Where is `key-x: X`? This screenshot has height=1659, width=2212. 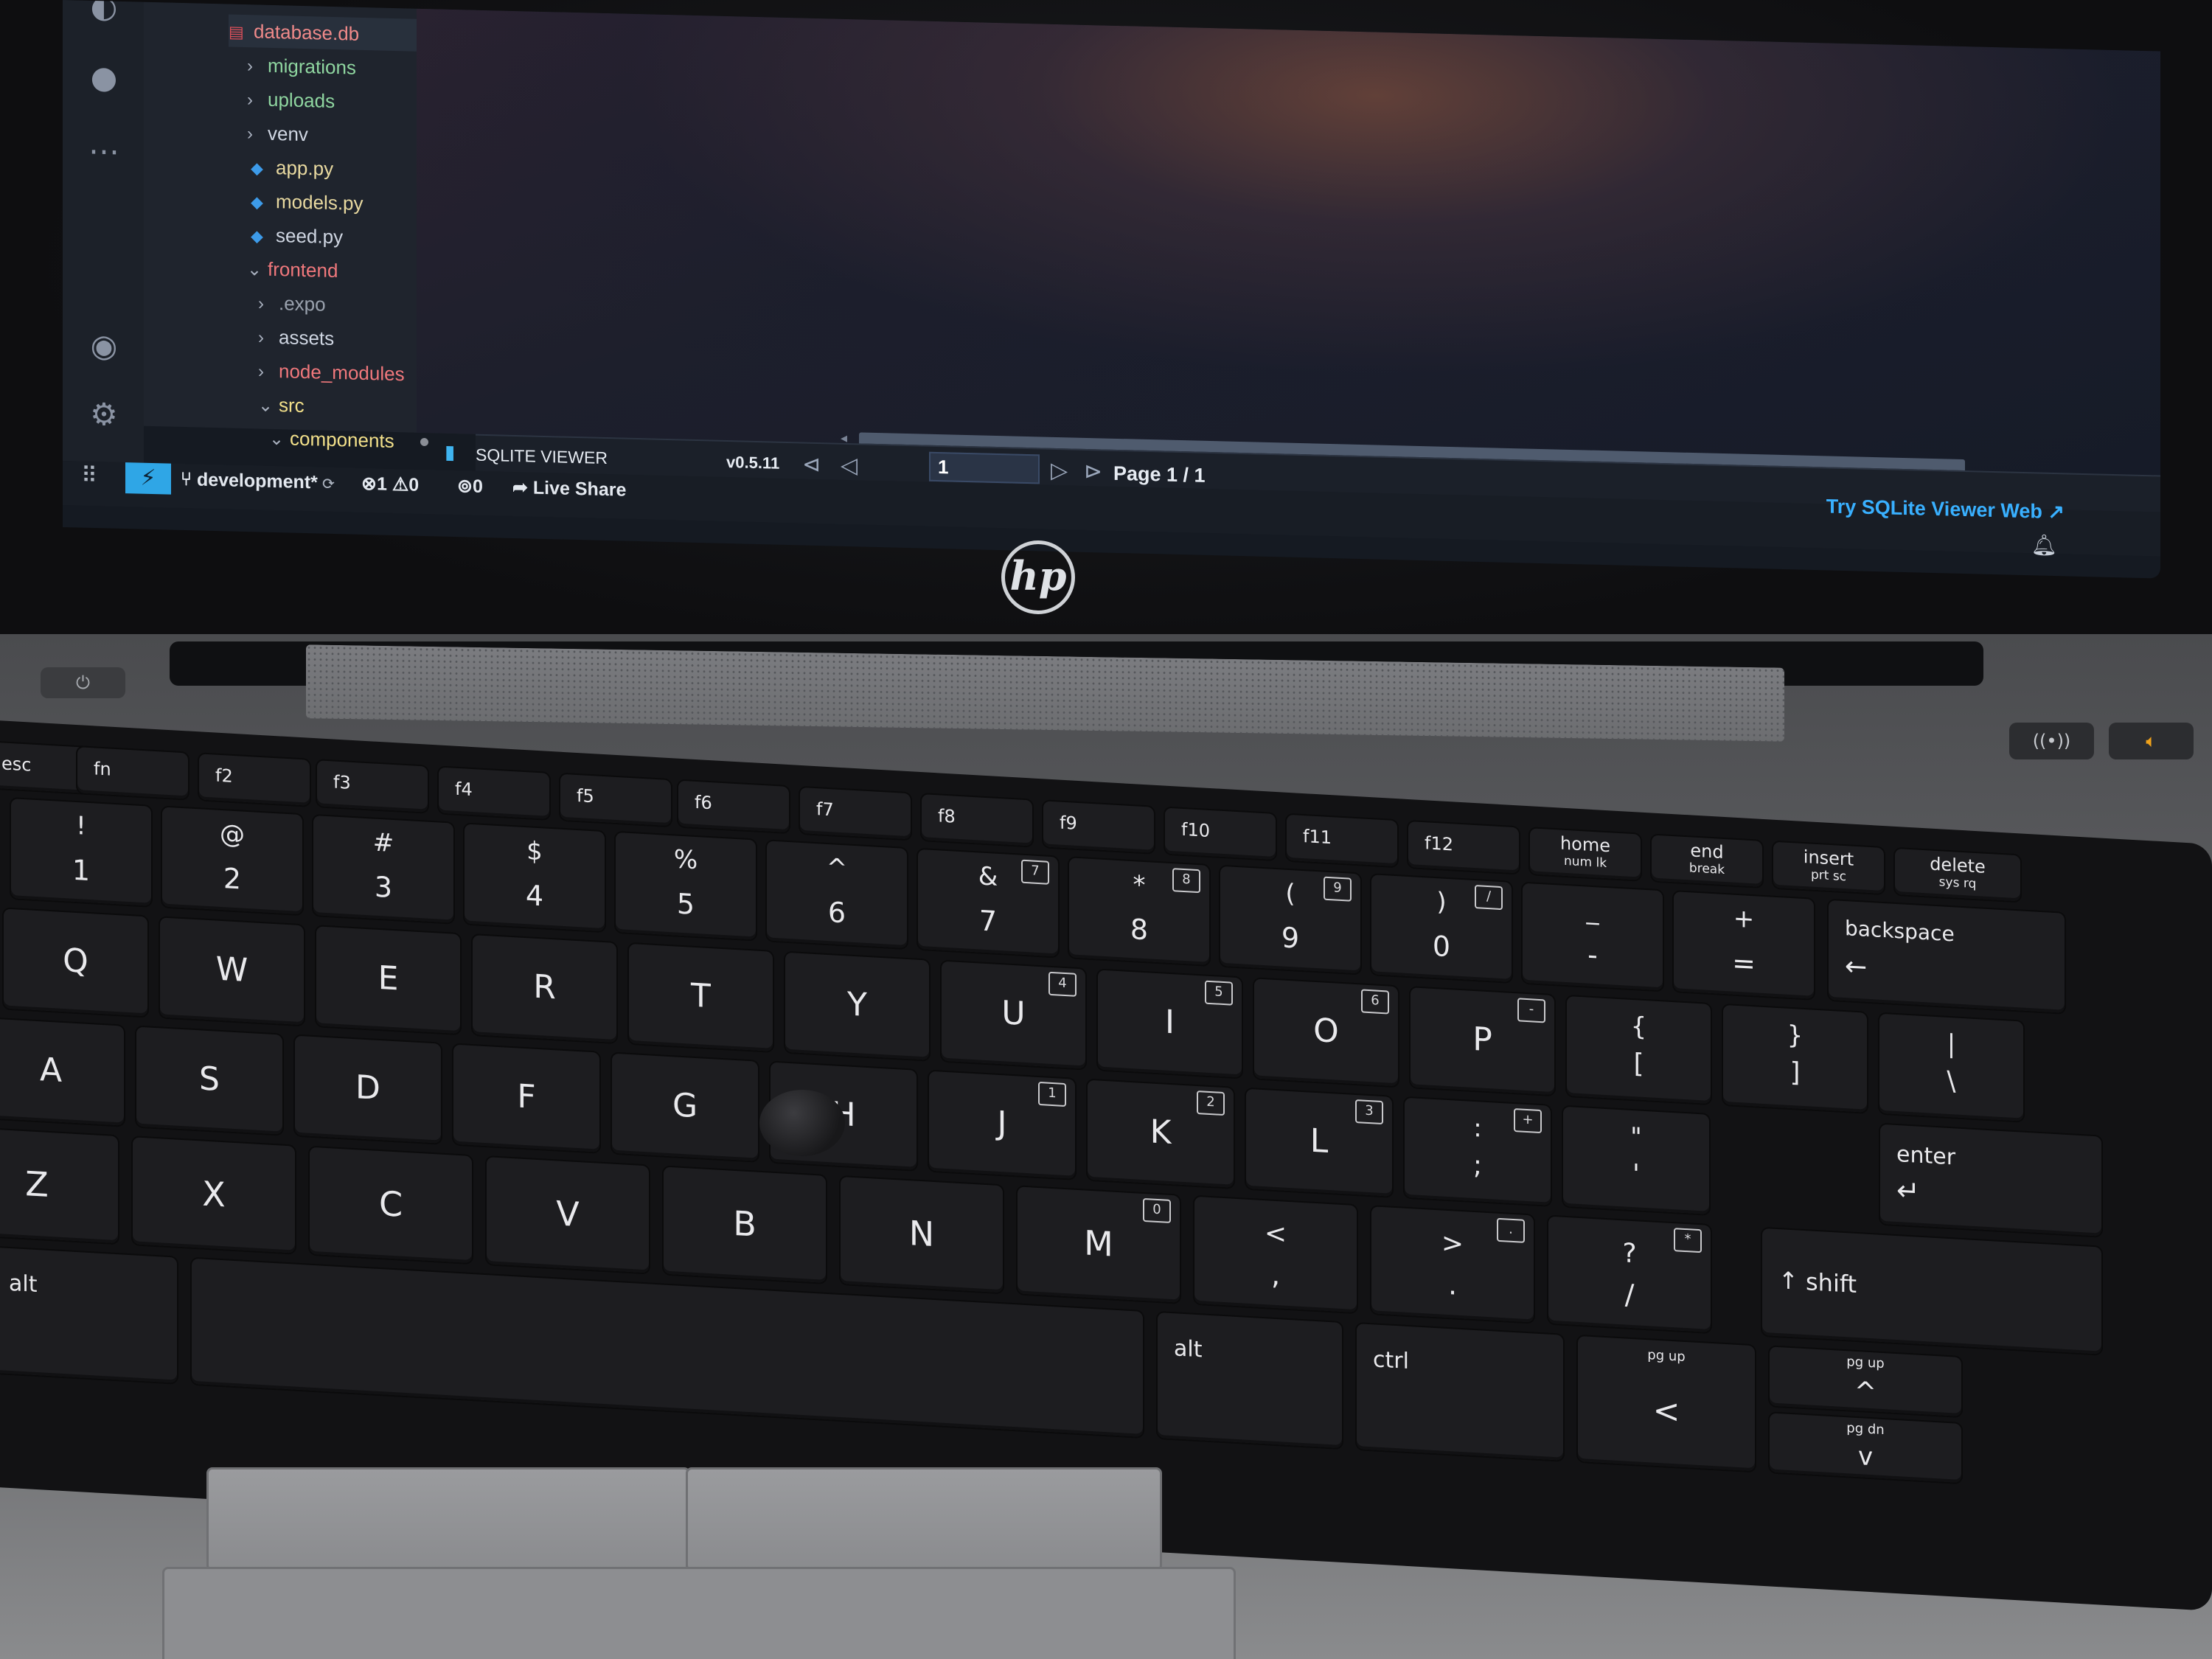 key-x: X is located at coordinates (214, 1195).